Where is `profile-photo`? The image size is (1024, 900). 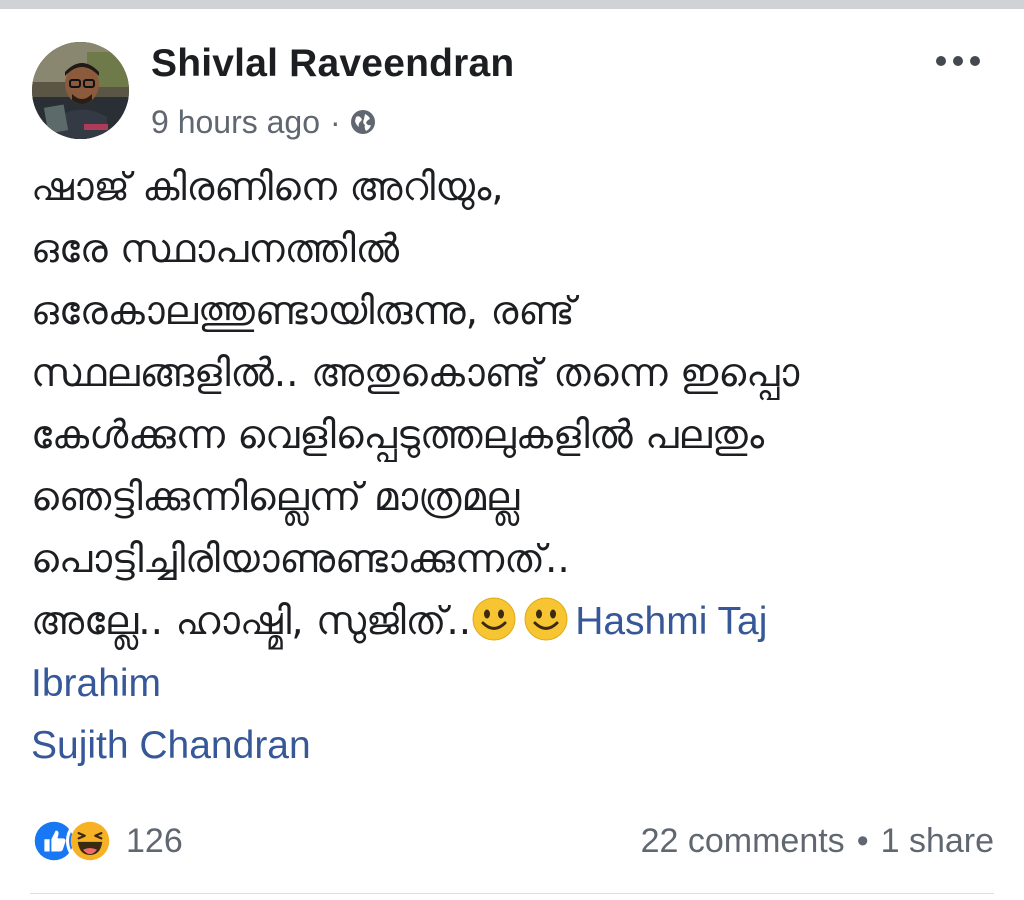
profile-photo is located at coordinates (80, 90).